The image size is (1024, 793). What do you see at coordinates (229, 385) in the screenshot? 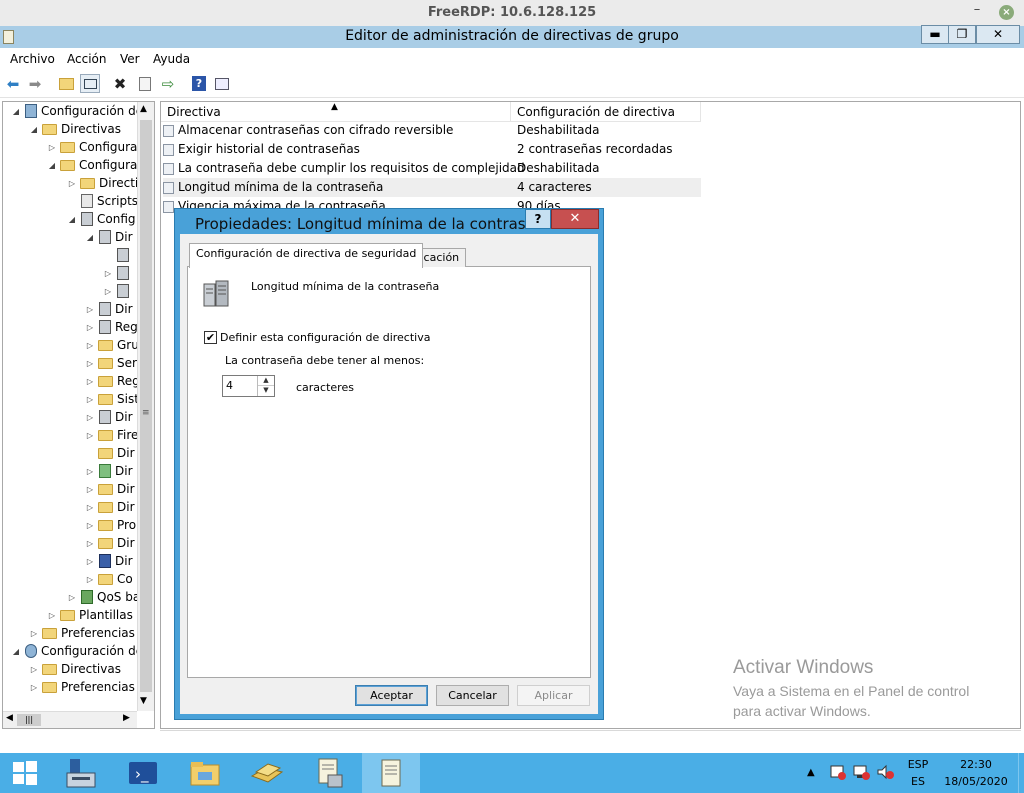
I see `min-length-value: 4` at bounding box center [229, 385].